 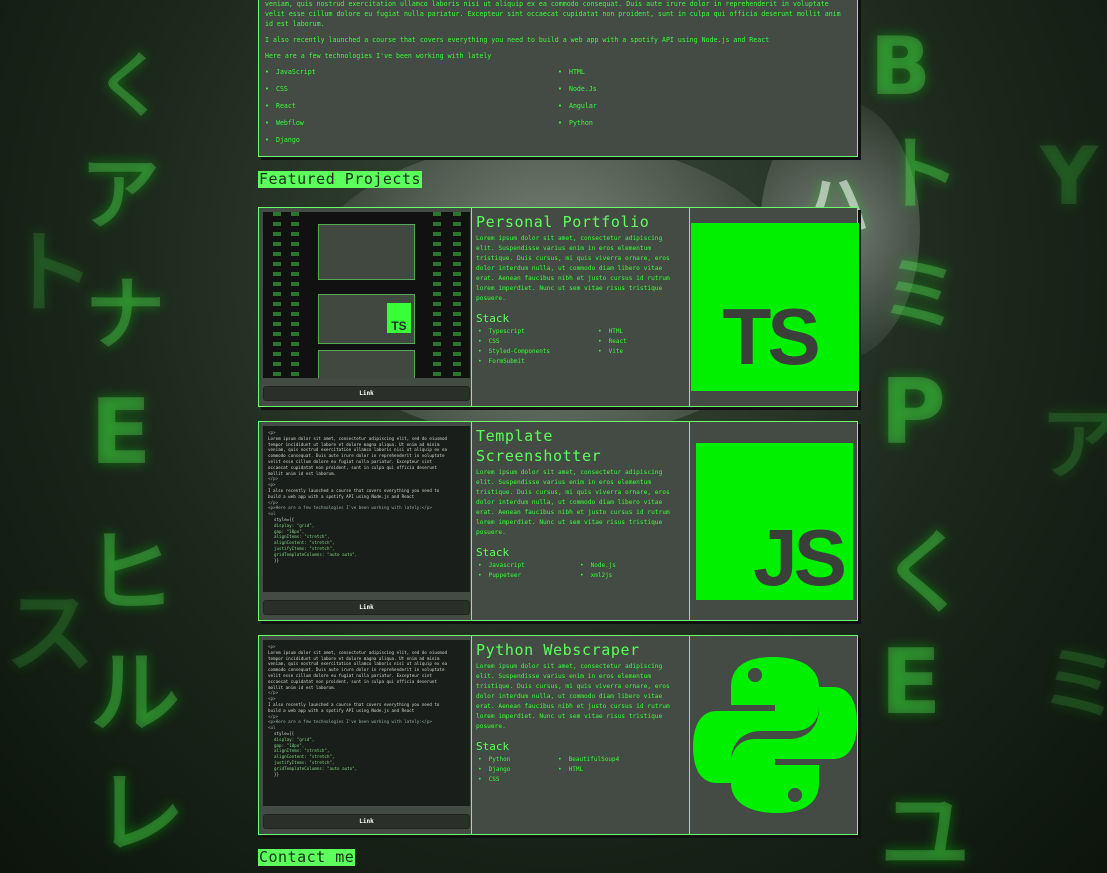 What do you see at coordinates (539, 446) in the screenshot?
I see `project-title: Template Screenshotter` at bounding box center [539, 446].